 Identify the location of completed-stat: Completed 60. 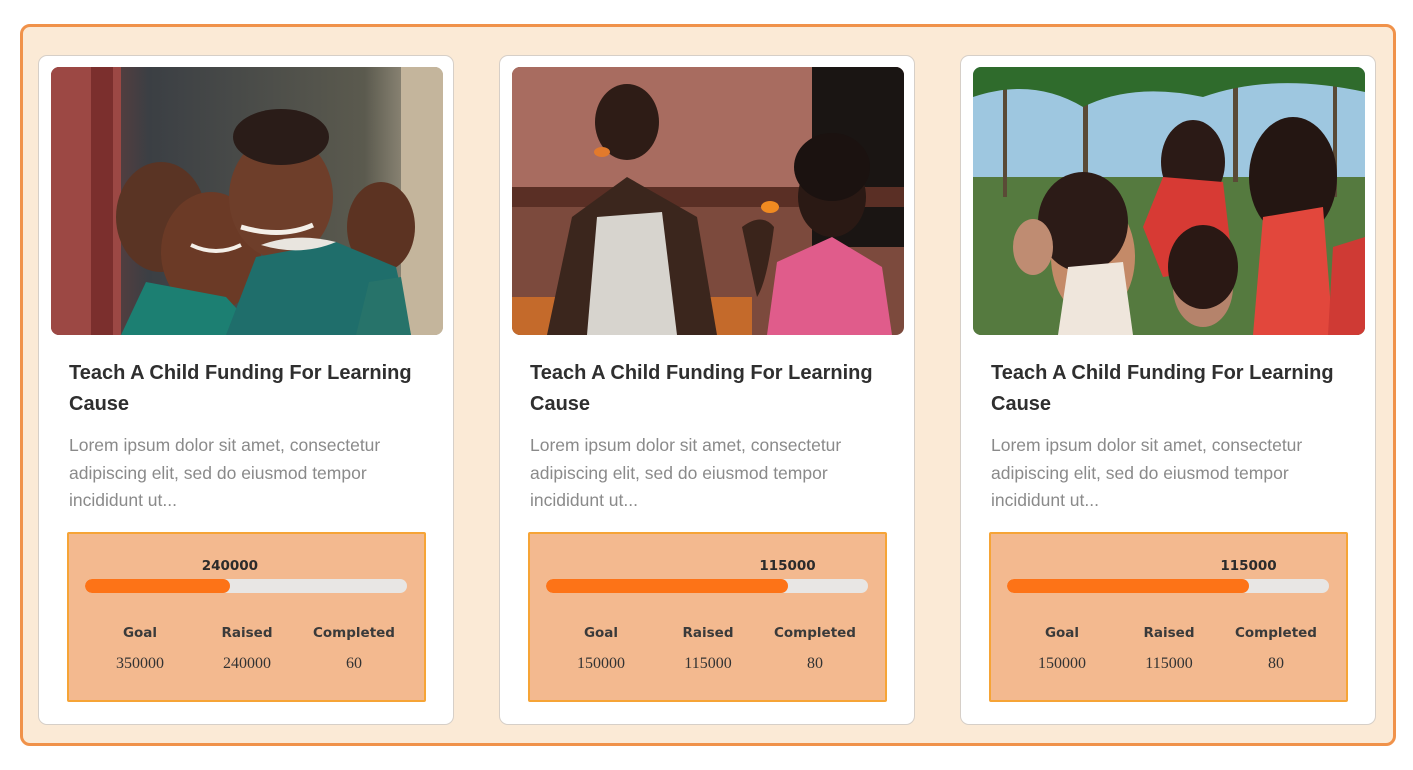
(354, 649).